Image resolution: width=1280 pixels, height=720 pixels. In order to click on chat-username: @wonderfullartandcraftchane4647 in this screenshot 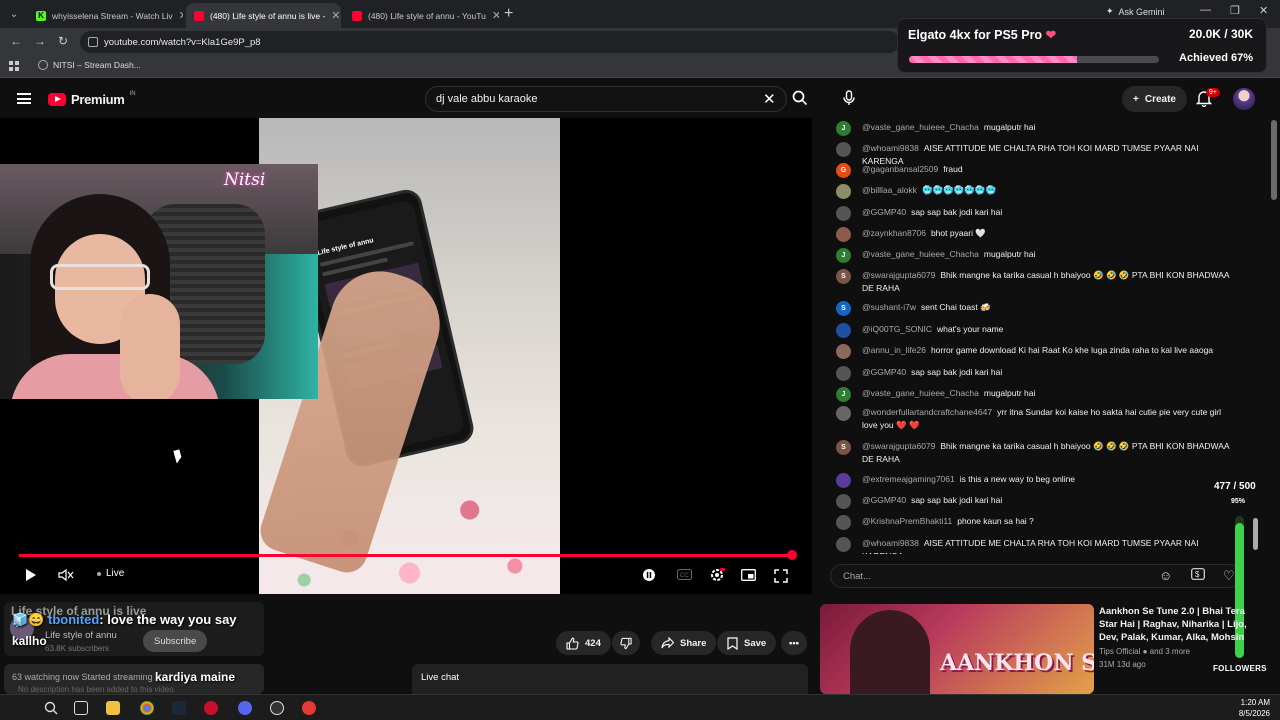, I will do `click(927, 412)`.